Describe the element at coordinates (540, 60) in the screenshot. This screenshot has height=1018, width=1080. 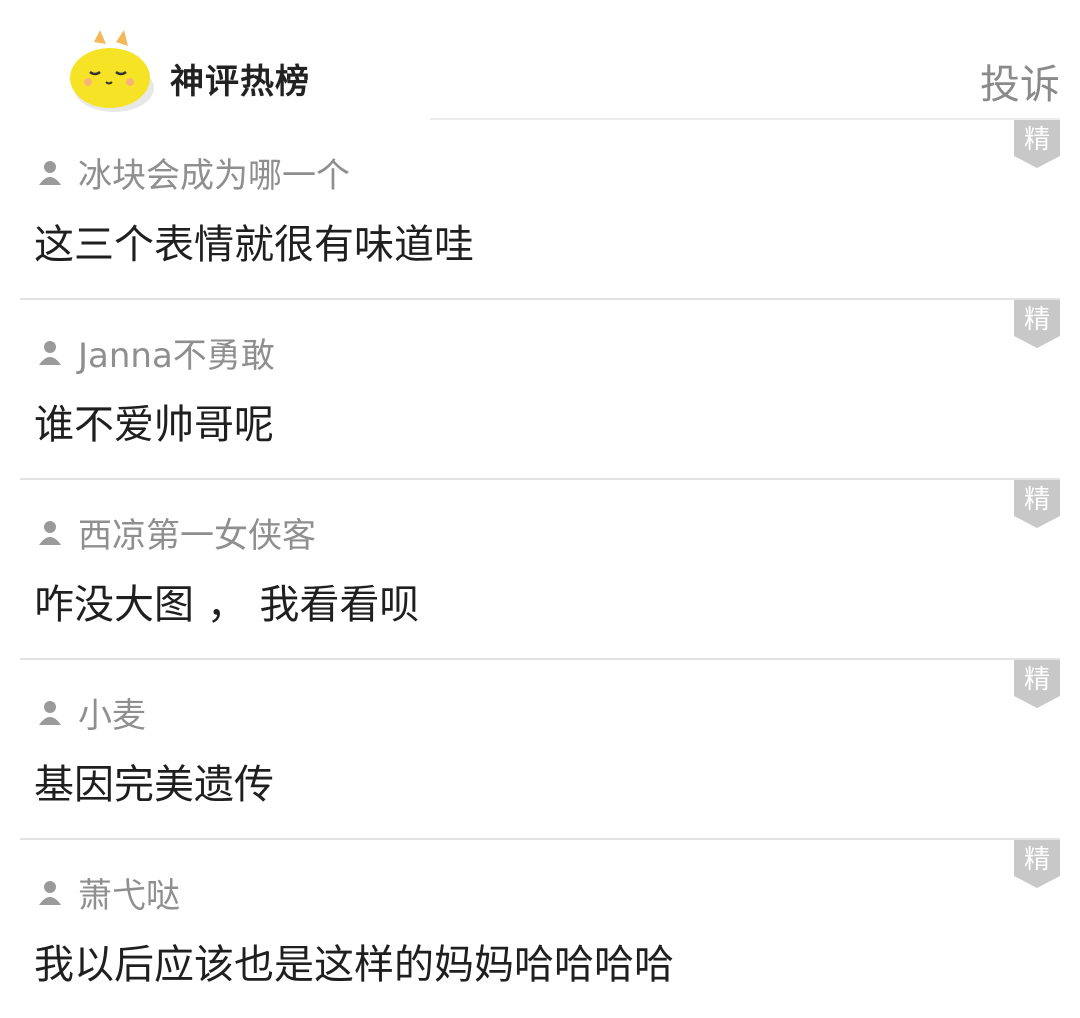
I see `header: 神评热榜 投诉` at that location.